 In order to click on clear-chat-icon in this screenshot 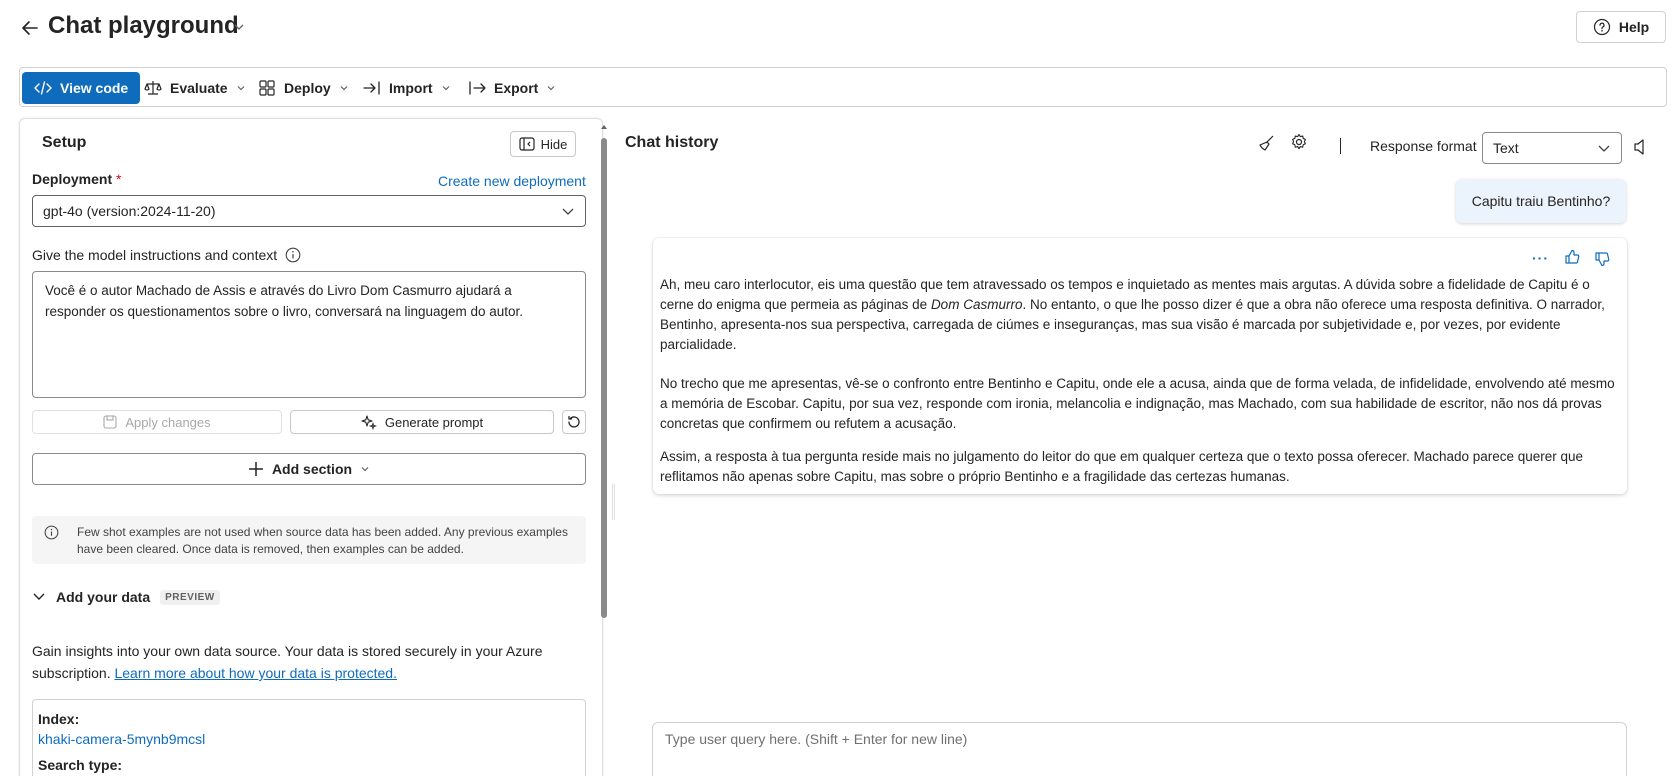, I will do `click(1267, 143)`.